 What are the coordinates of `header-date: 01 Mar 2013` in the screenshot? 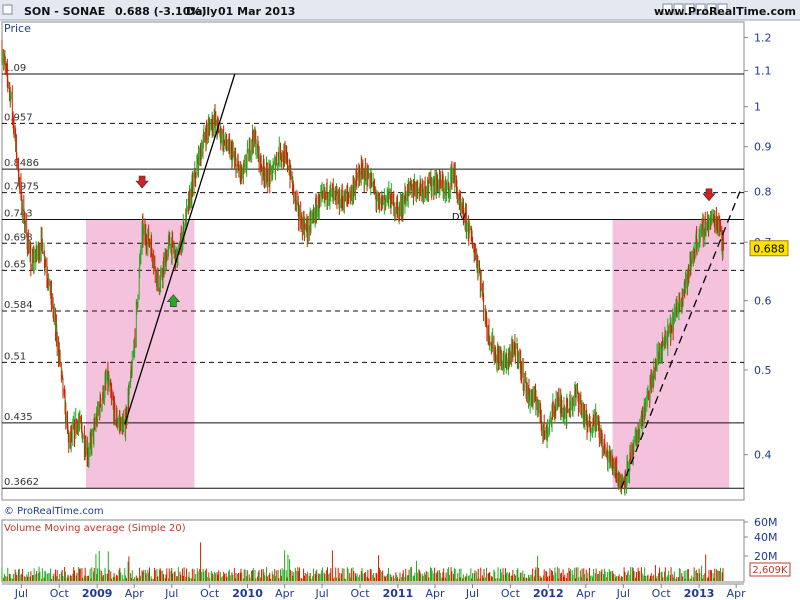 It's located at (256, 11).